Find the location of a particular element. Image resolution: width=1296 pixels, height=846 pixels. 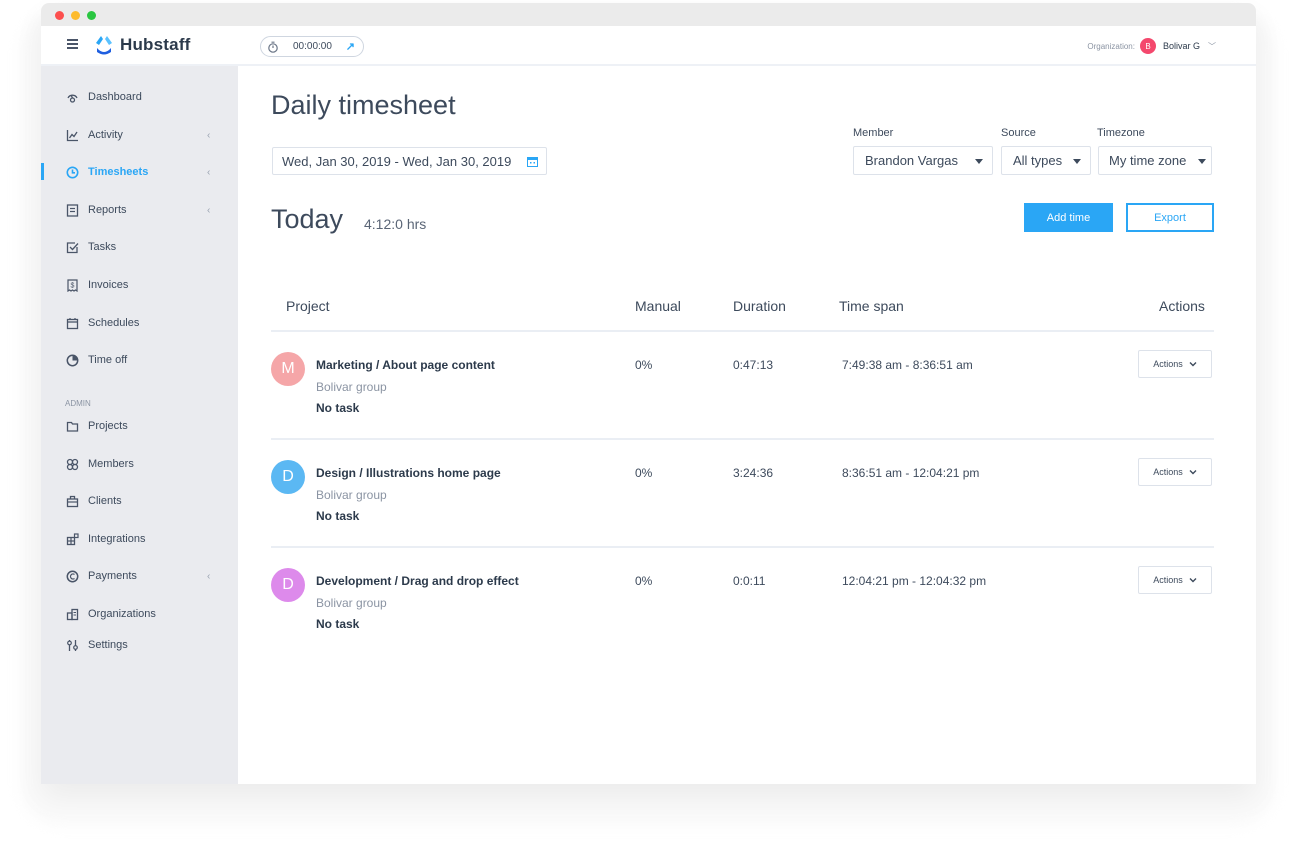

duration: 0:47:13 is located at coordinates (753, 365).